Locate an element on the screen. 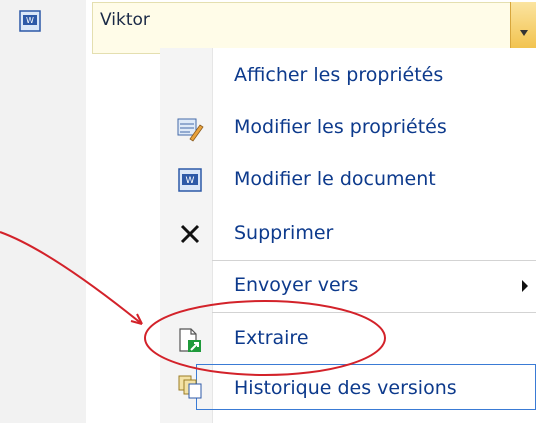 The height and width of the screenshot is (423, 536). menu-item-extraire: Extraire is located at coordinates (374, 339).